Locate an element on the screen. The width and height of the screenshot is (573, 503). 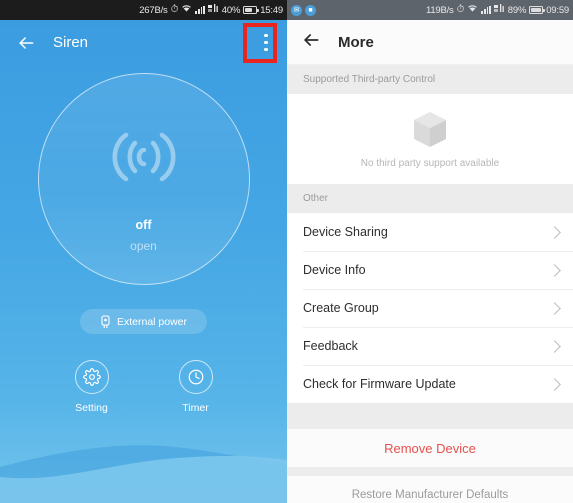
clock-text: 15:49 is located at coordinates (271, 10).